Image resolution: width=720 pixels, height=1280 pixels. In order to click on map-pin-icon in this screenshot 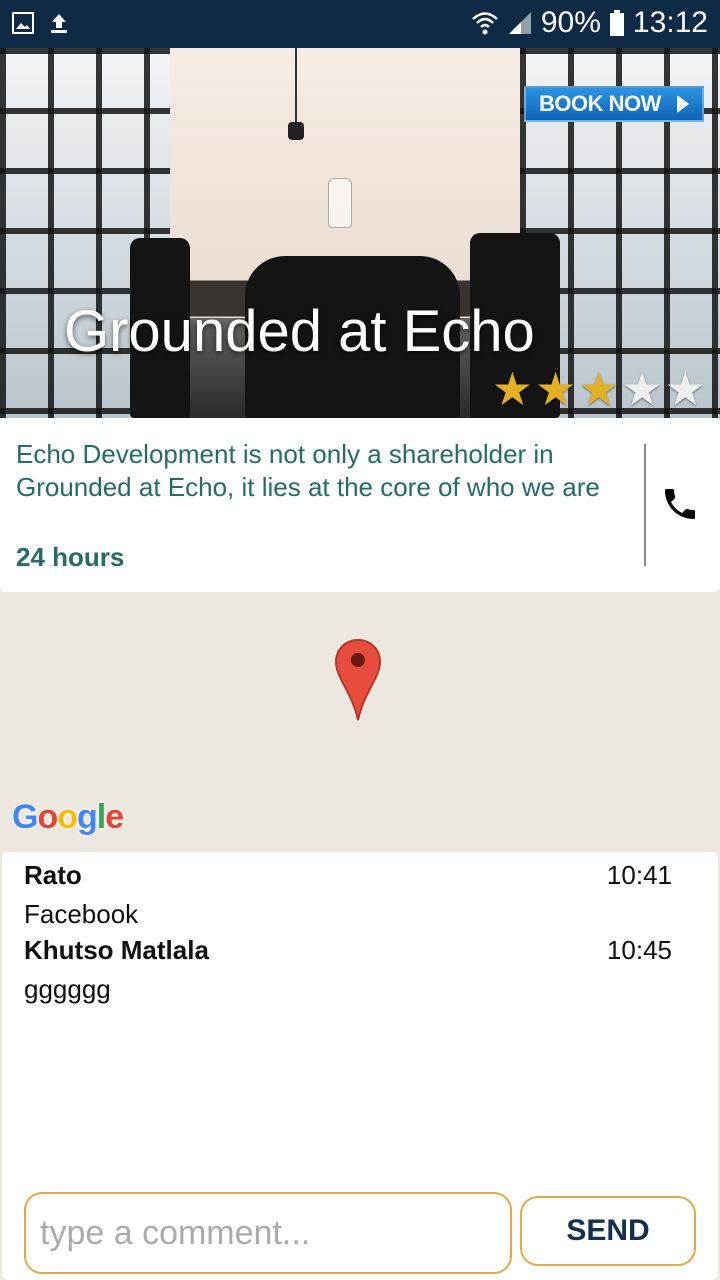, I will do `click(358, 680)`.